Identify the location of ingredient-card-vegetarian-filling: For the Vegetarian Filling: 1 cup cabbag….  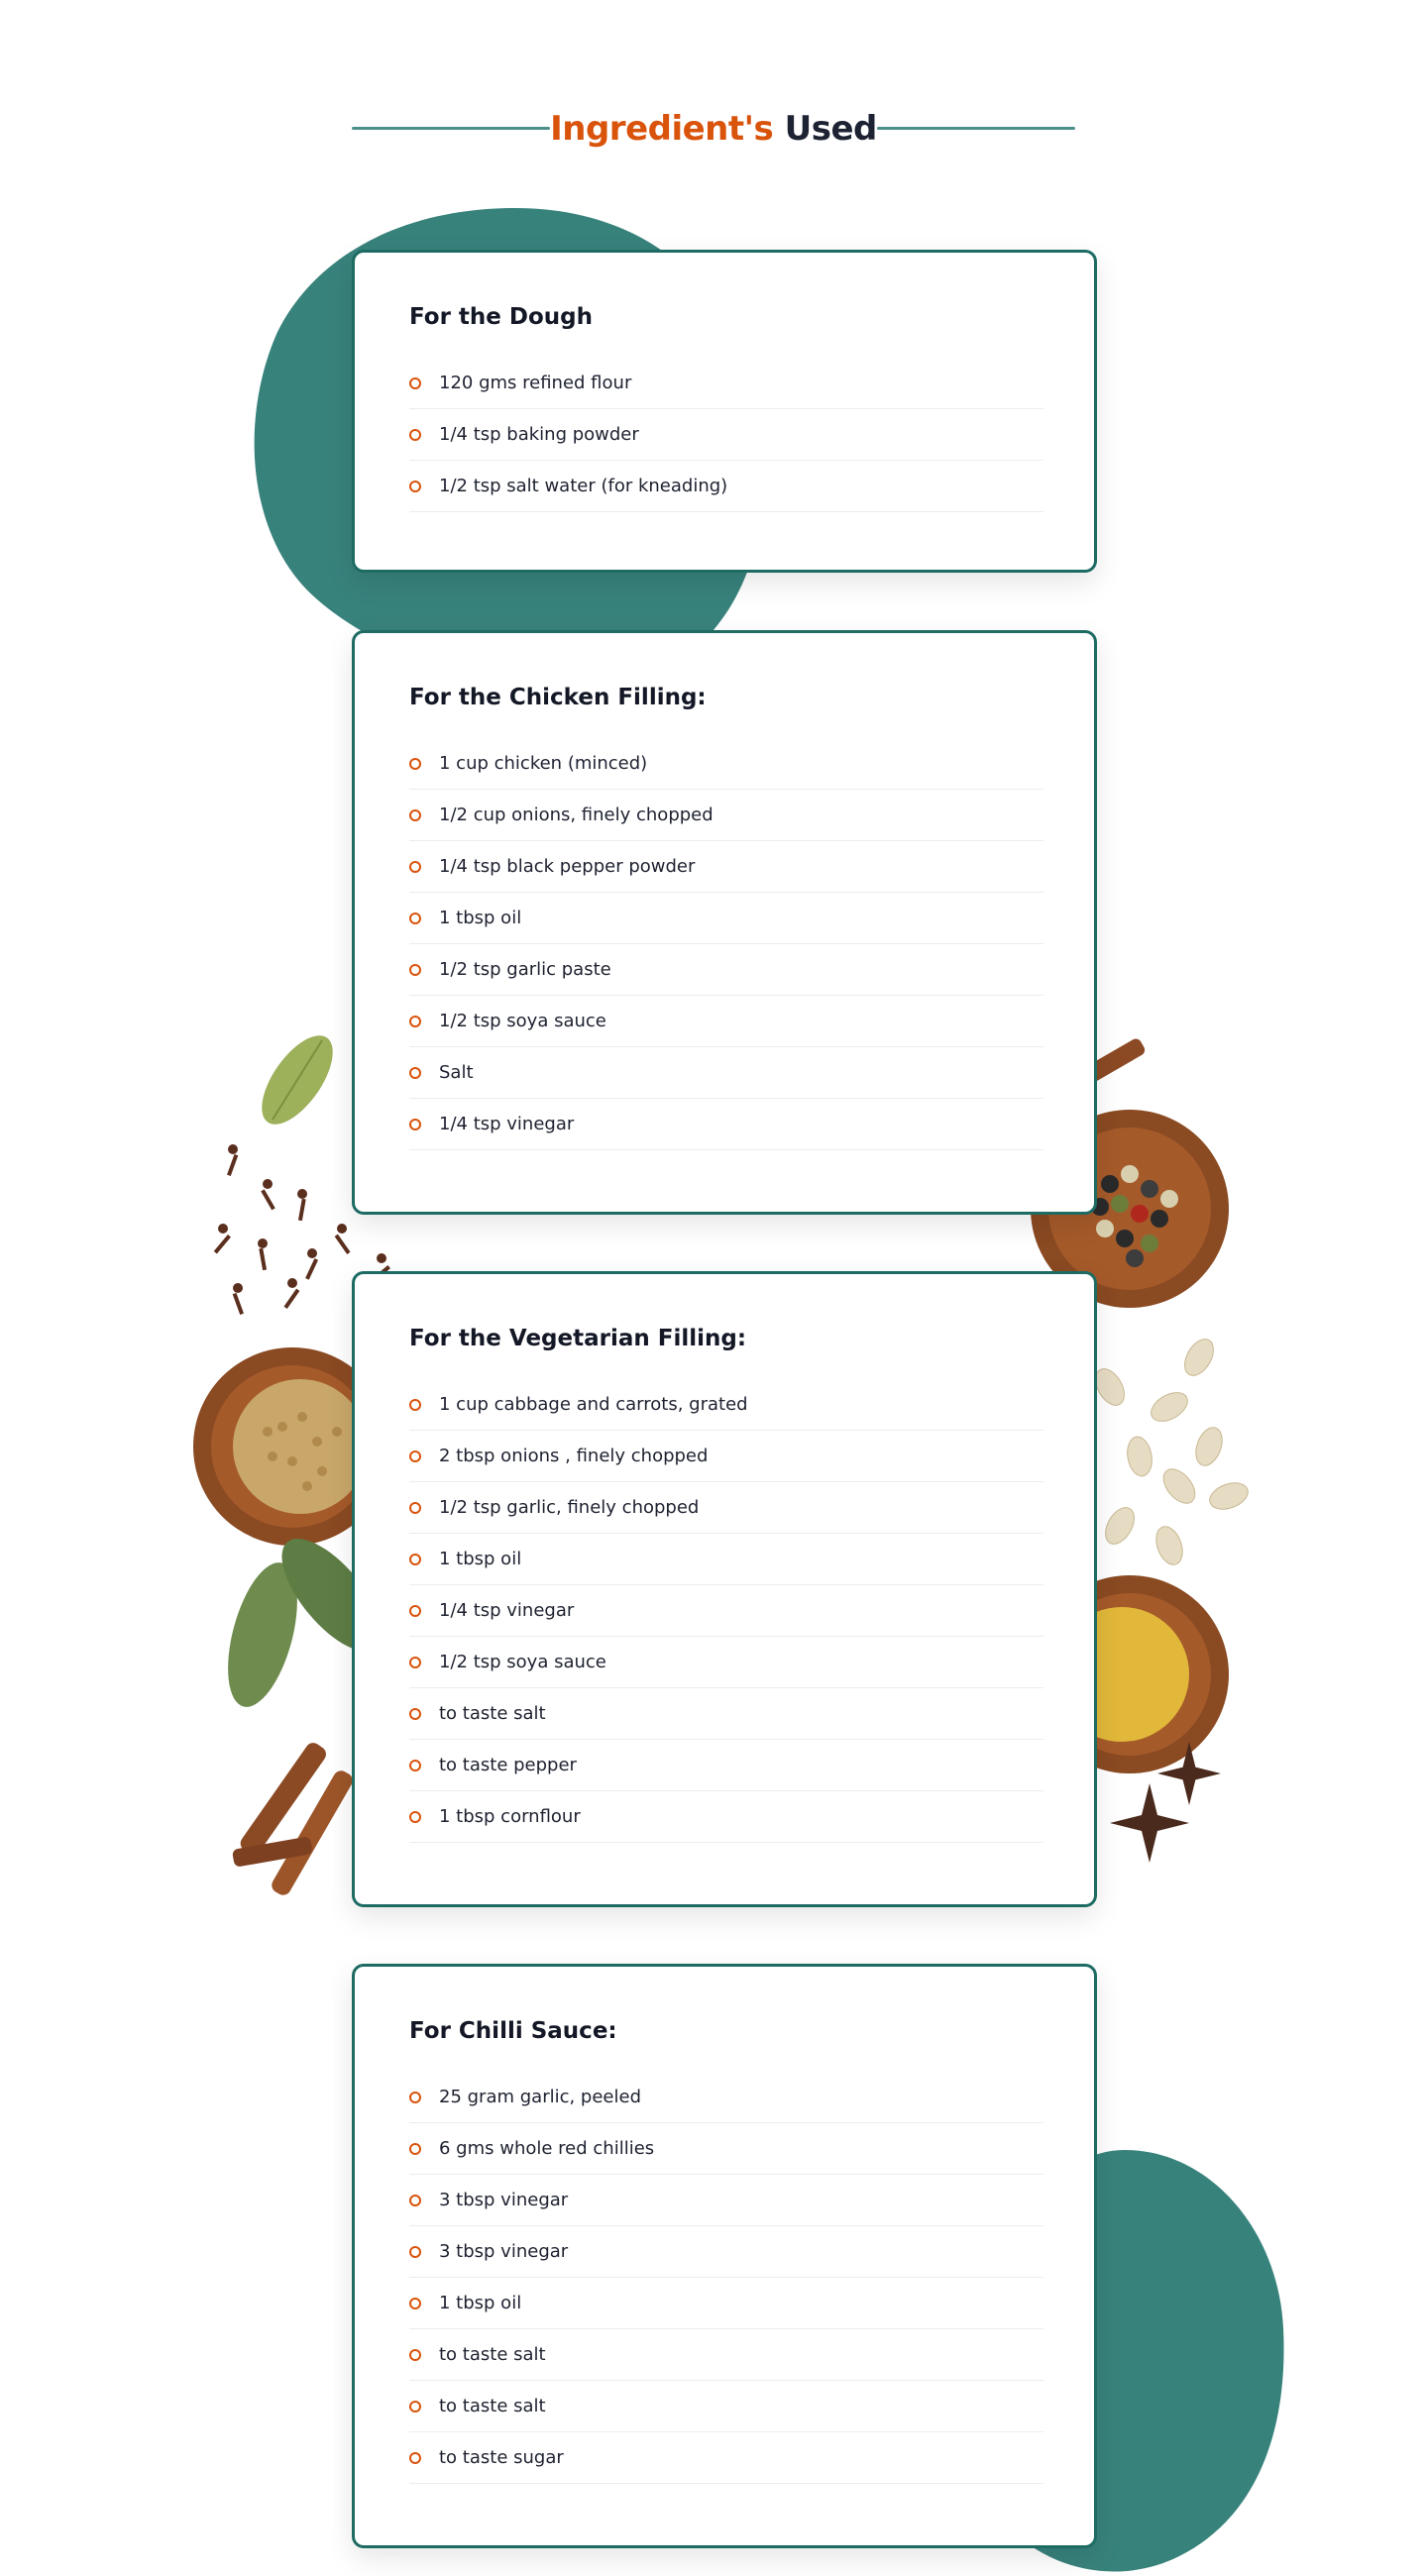
(724, 1589).